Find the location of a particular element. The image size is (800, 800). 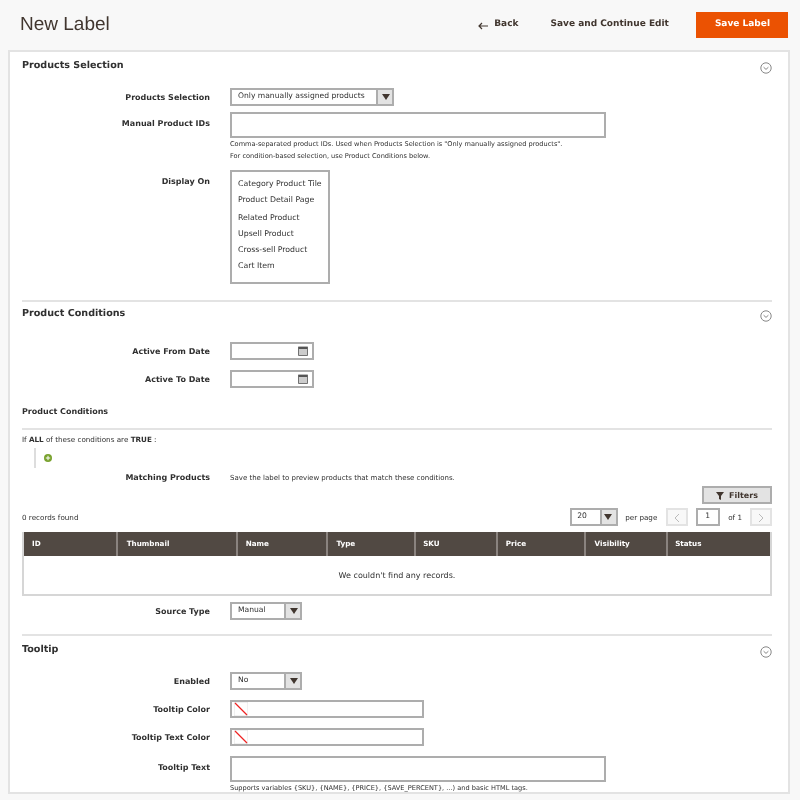

chevron-right-icon is located at coordinates (761, 517).